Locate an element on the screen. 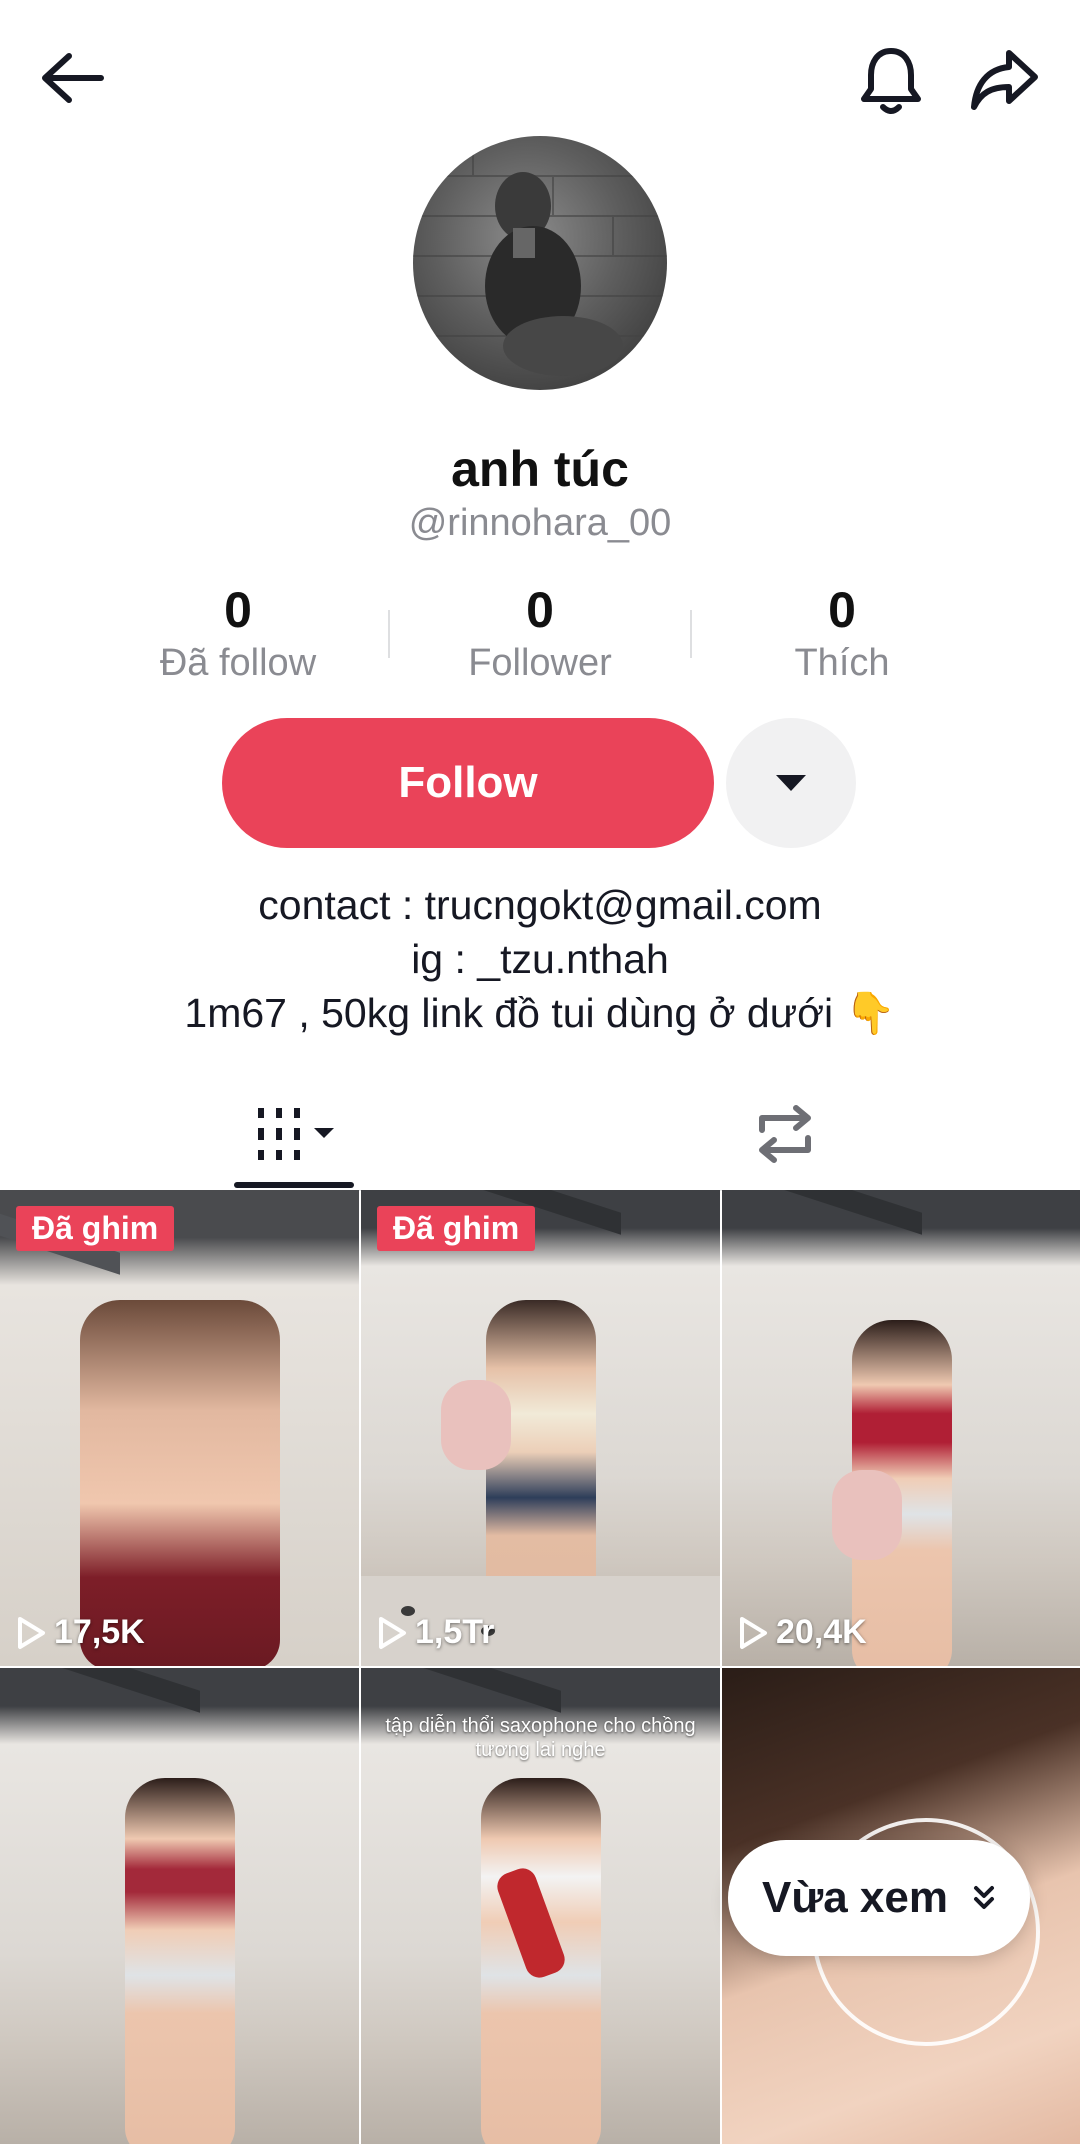  repost-icon is located at coordinates (785, 1134).